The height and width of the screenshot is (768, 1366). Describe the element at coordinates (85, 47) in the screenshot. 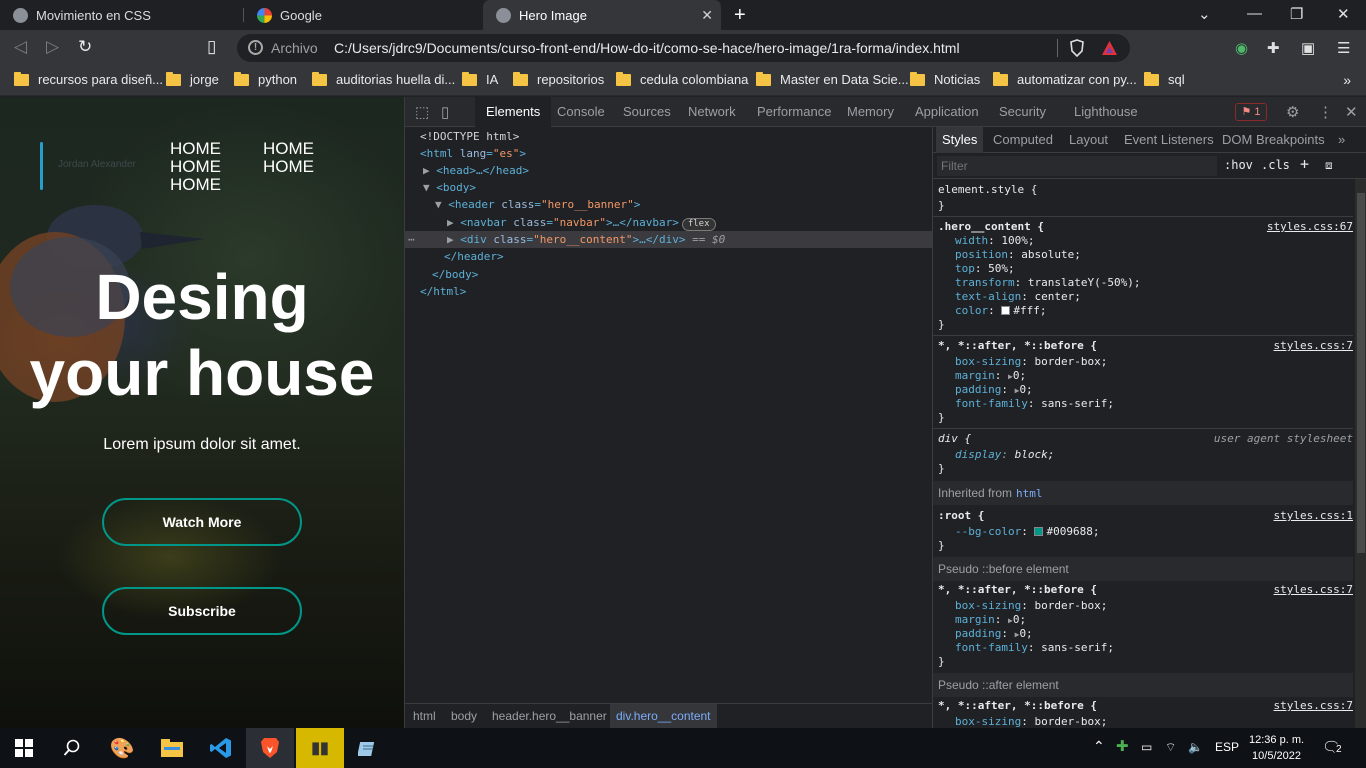

I see `reload-icon: ↻` at that location.